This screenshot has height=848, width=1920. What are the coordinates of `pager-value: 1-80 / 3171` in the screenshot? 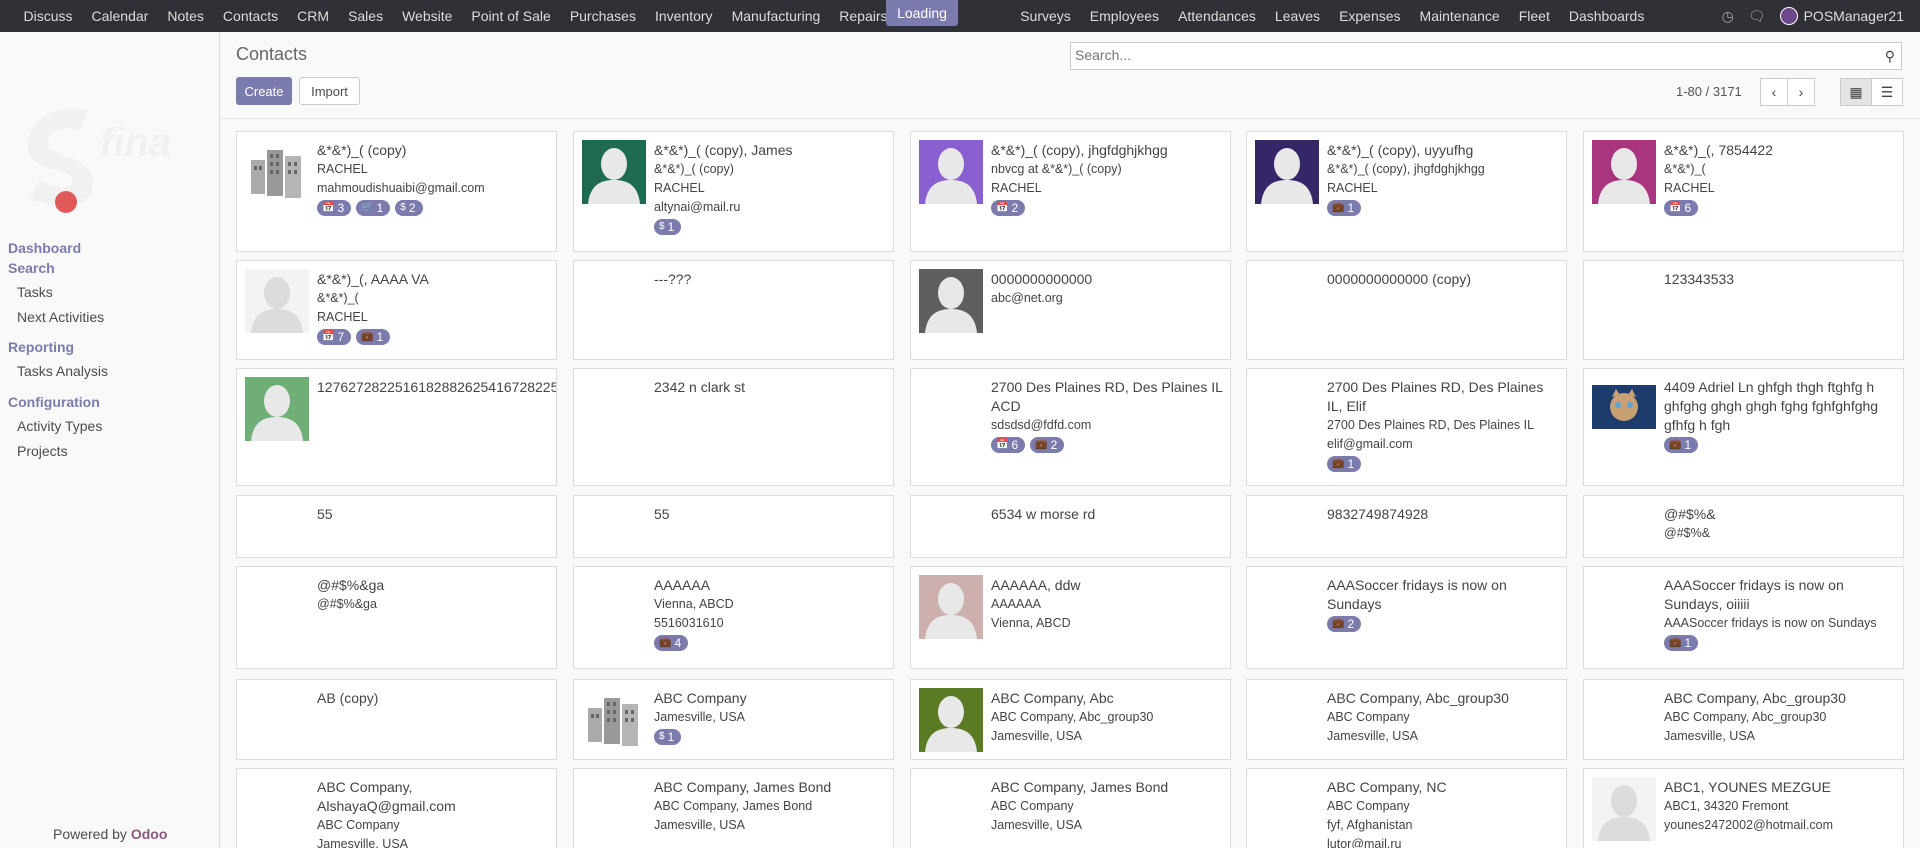 It's located at (1709, 91).